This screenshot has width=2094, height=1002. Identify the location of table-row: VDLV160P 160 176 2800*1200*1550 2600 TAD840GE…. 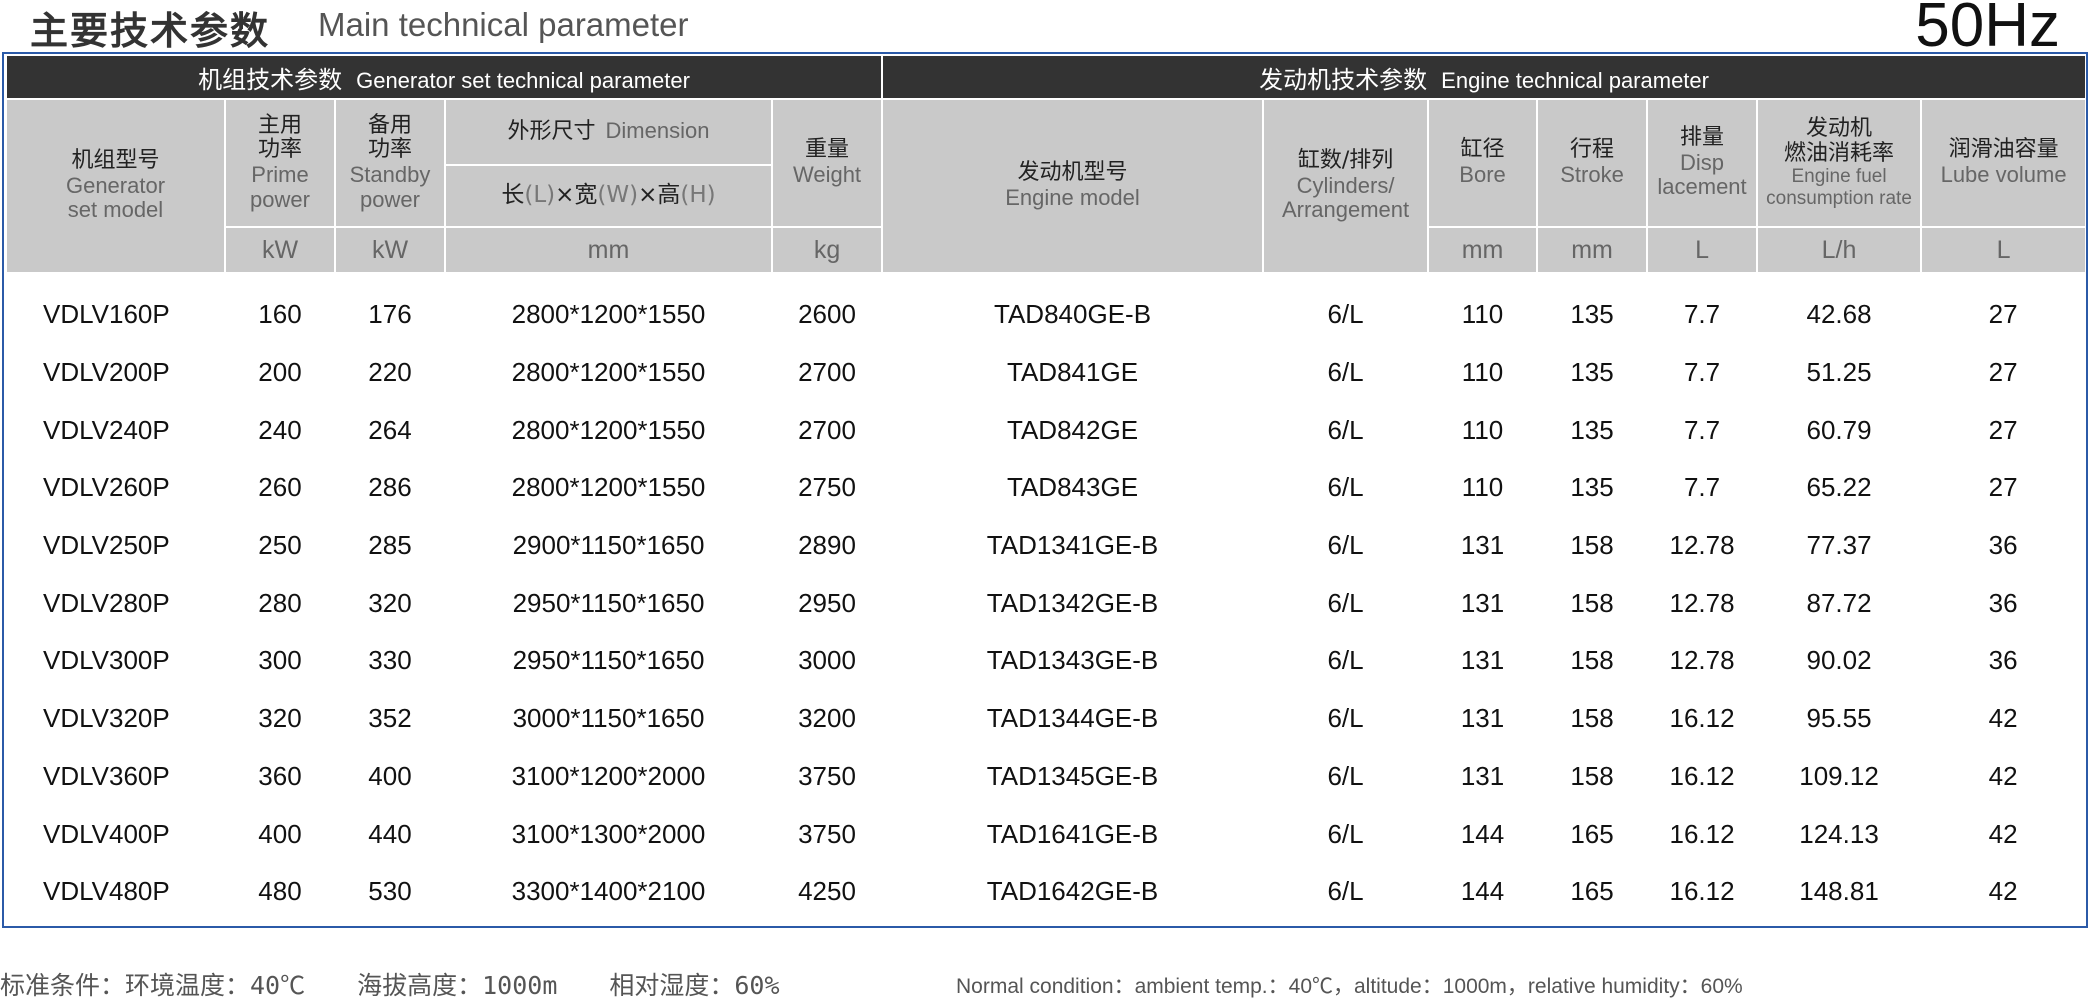
(1046, 315).